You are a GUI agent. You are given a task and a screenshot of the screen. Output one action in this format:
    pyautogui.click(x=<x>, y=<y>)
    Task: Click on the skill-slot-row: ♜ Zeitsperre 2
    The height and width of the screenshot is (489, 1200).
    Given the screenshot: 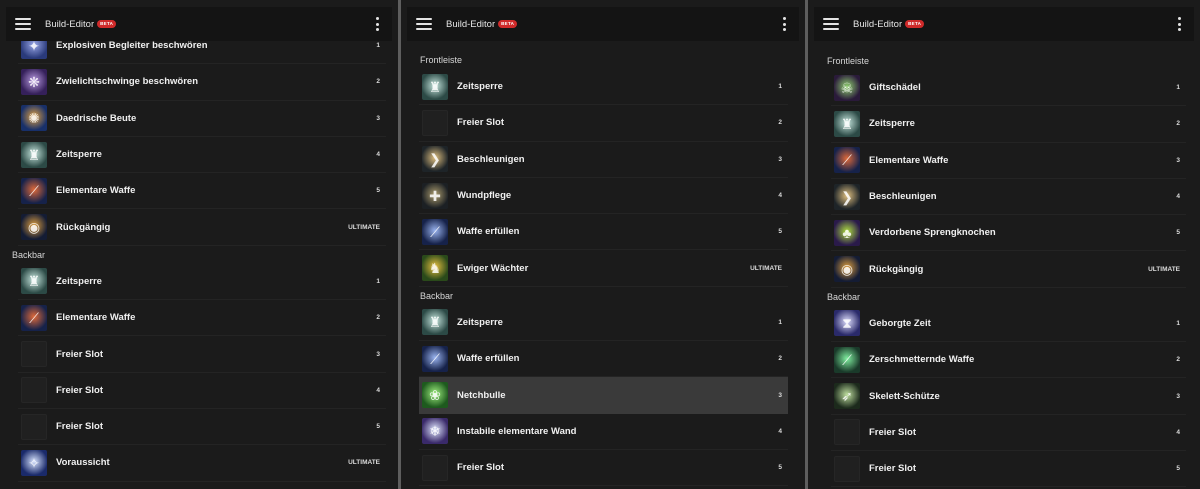 What is the action you would take?
    pyautogui.click(x=1008, y=124)
    